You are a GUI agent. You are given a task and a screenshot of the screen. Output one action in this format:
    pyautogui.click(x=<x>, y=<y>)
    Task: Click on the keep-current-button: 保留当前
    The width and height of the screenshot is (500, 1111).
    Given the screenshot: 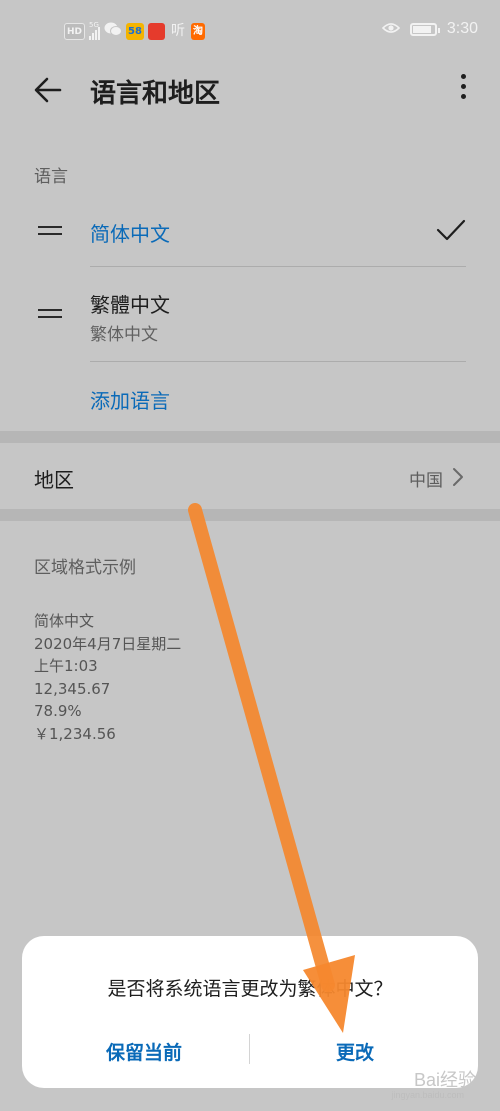 What is the action you would take?
    pyautogui.click(x=144, y=1051)
    